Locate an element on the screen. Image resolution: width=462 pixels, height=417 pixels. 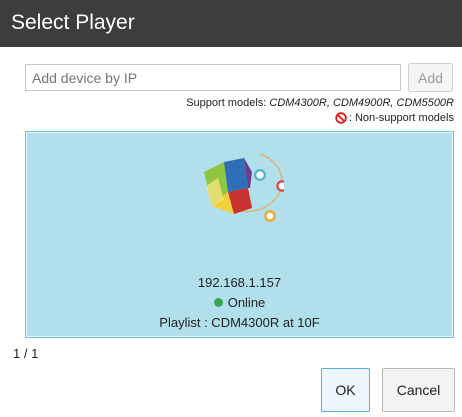
ok-button: OK is located at coordinates (345, 390).